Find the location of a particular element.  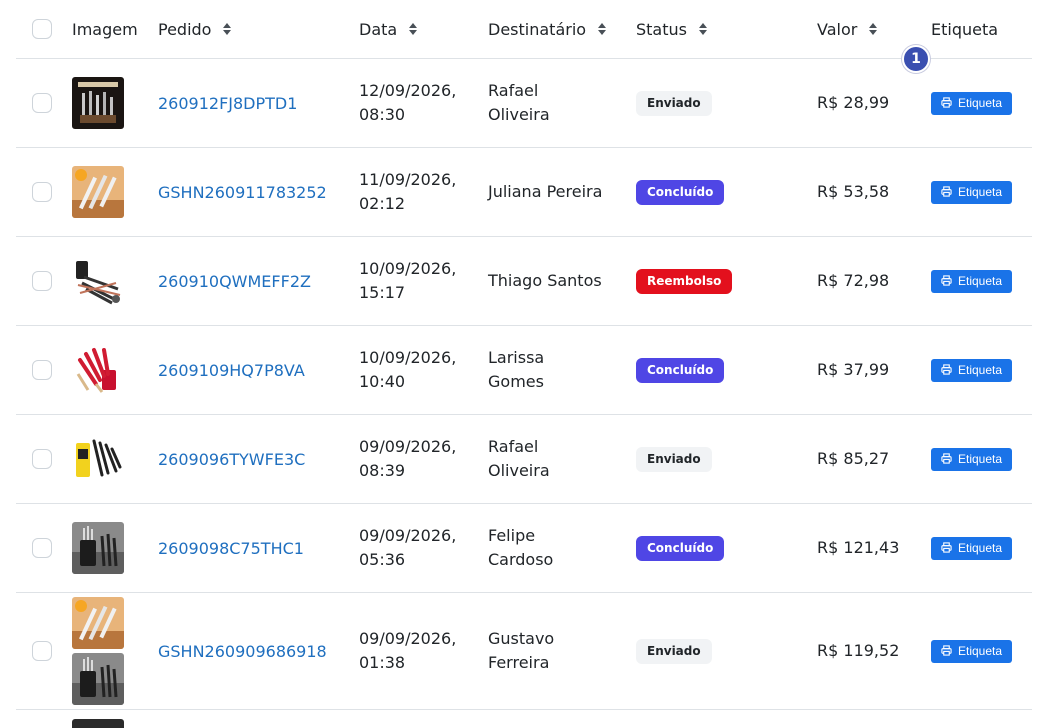

order-link: 260912FJ8DPTD1 is located at coordinates (227, 103).